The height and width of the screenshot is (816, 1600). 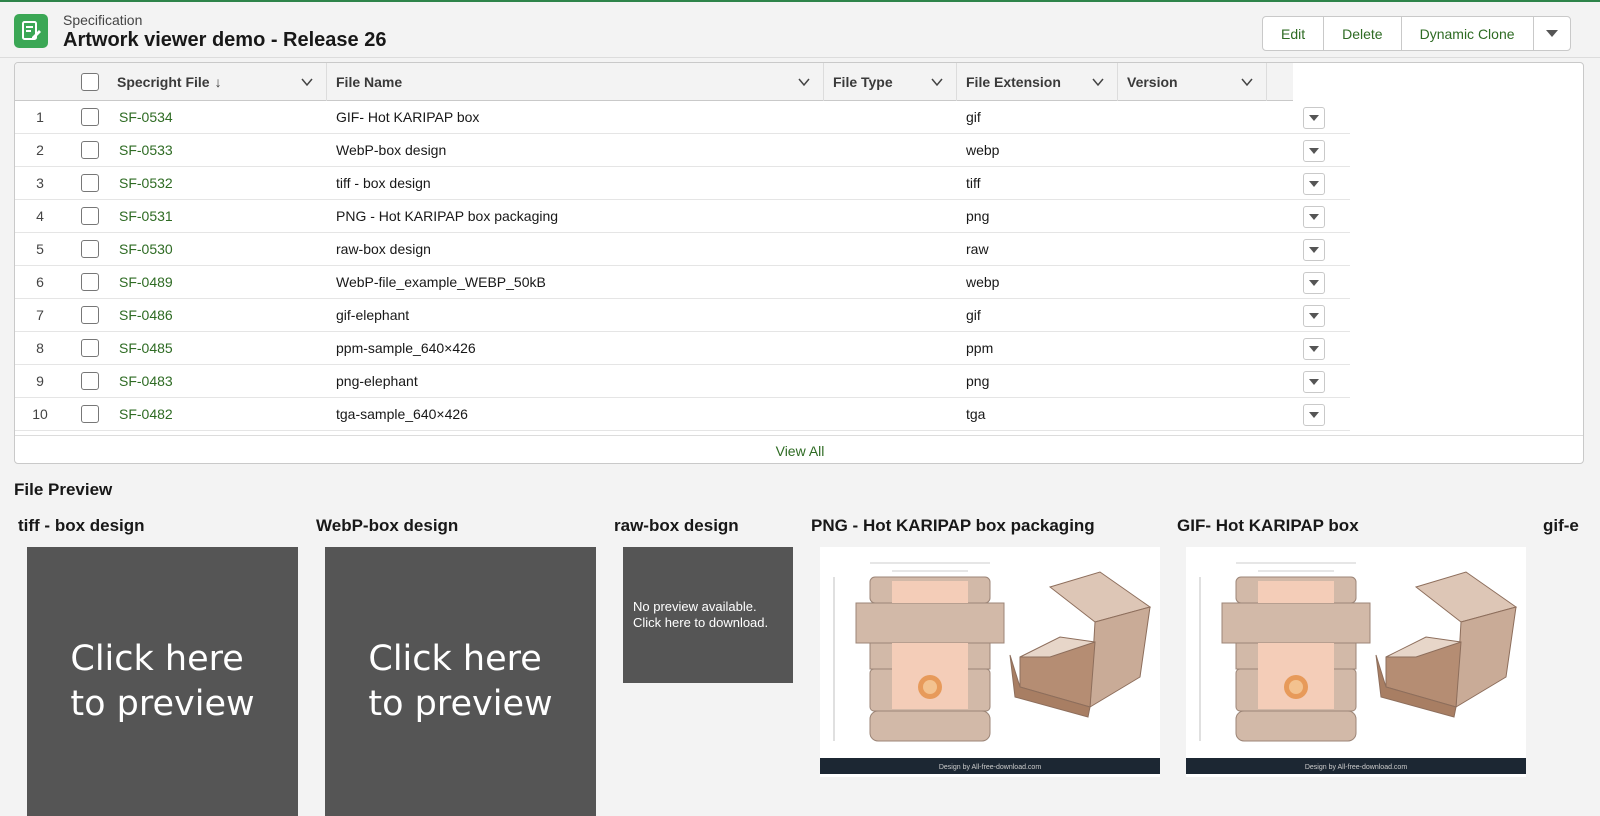 What do you see at coordinates (146, 183) in the screenshot?
I see `specright-file-link: SF-0532` at bounding box center [146, 183].